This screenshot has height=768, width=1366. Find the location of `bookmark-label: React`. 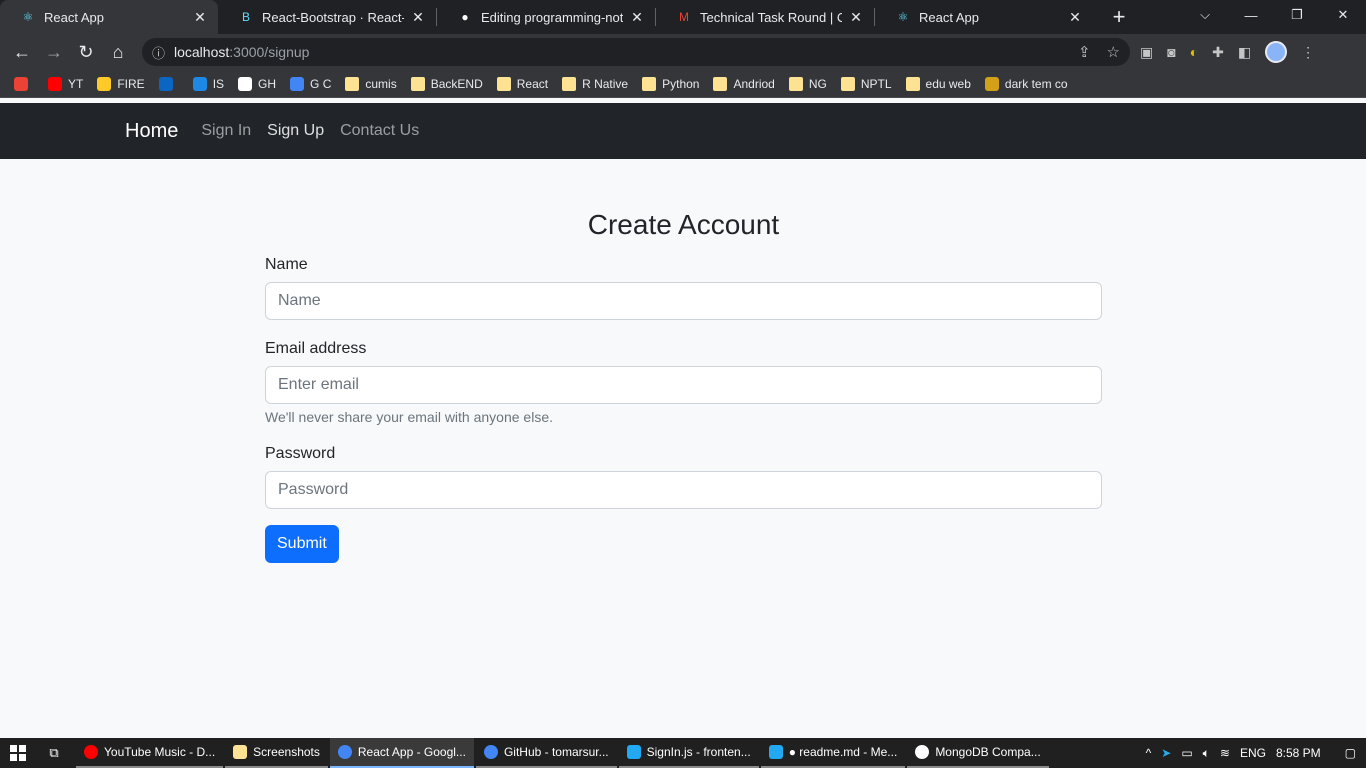

bookmark-label: React is located at coordinates (532, 83).